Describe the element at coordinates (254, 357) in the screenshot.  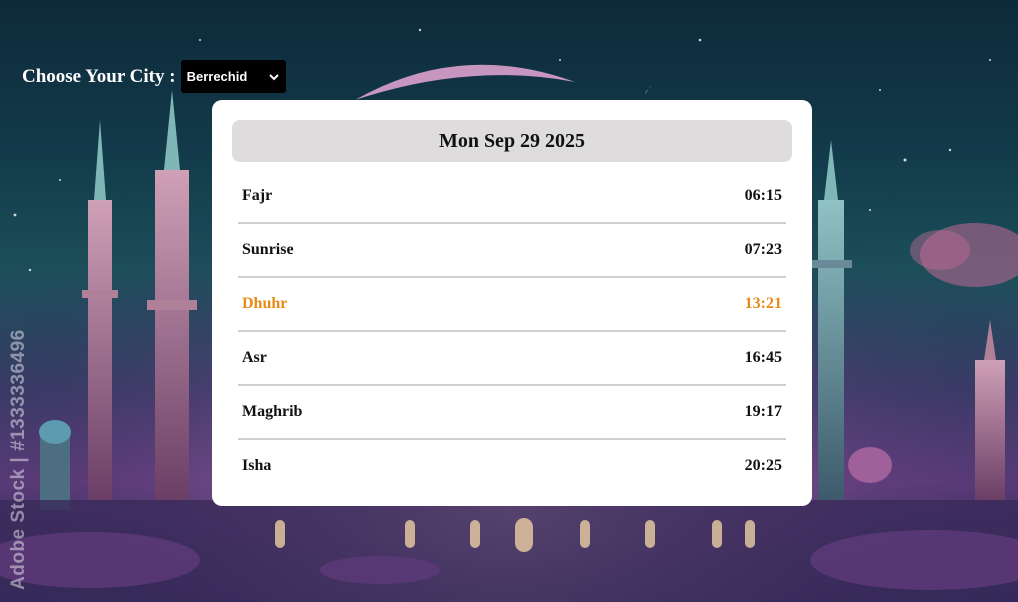
I see `prayer-name: Asr` at that location.